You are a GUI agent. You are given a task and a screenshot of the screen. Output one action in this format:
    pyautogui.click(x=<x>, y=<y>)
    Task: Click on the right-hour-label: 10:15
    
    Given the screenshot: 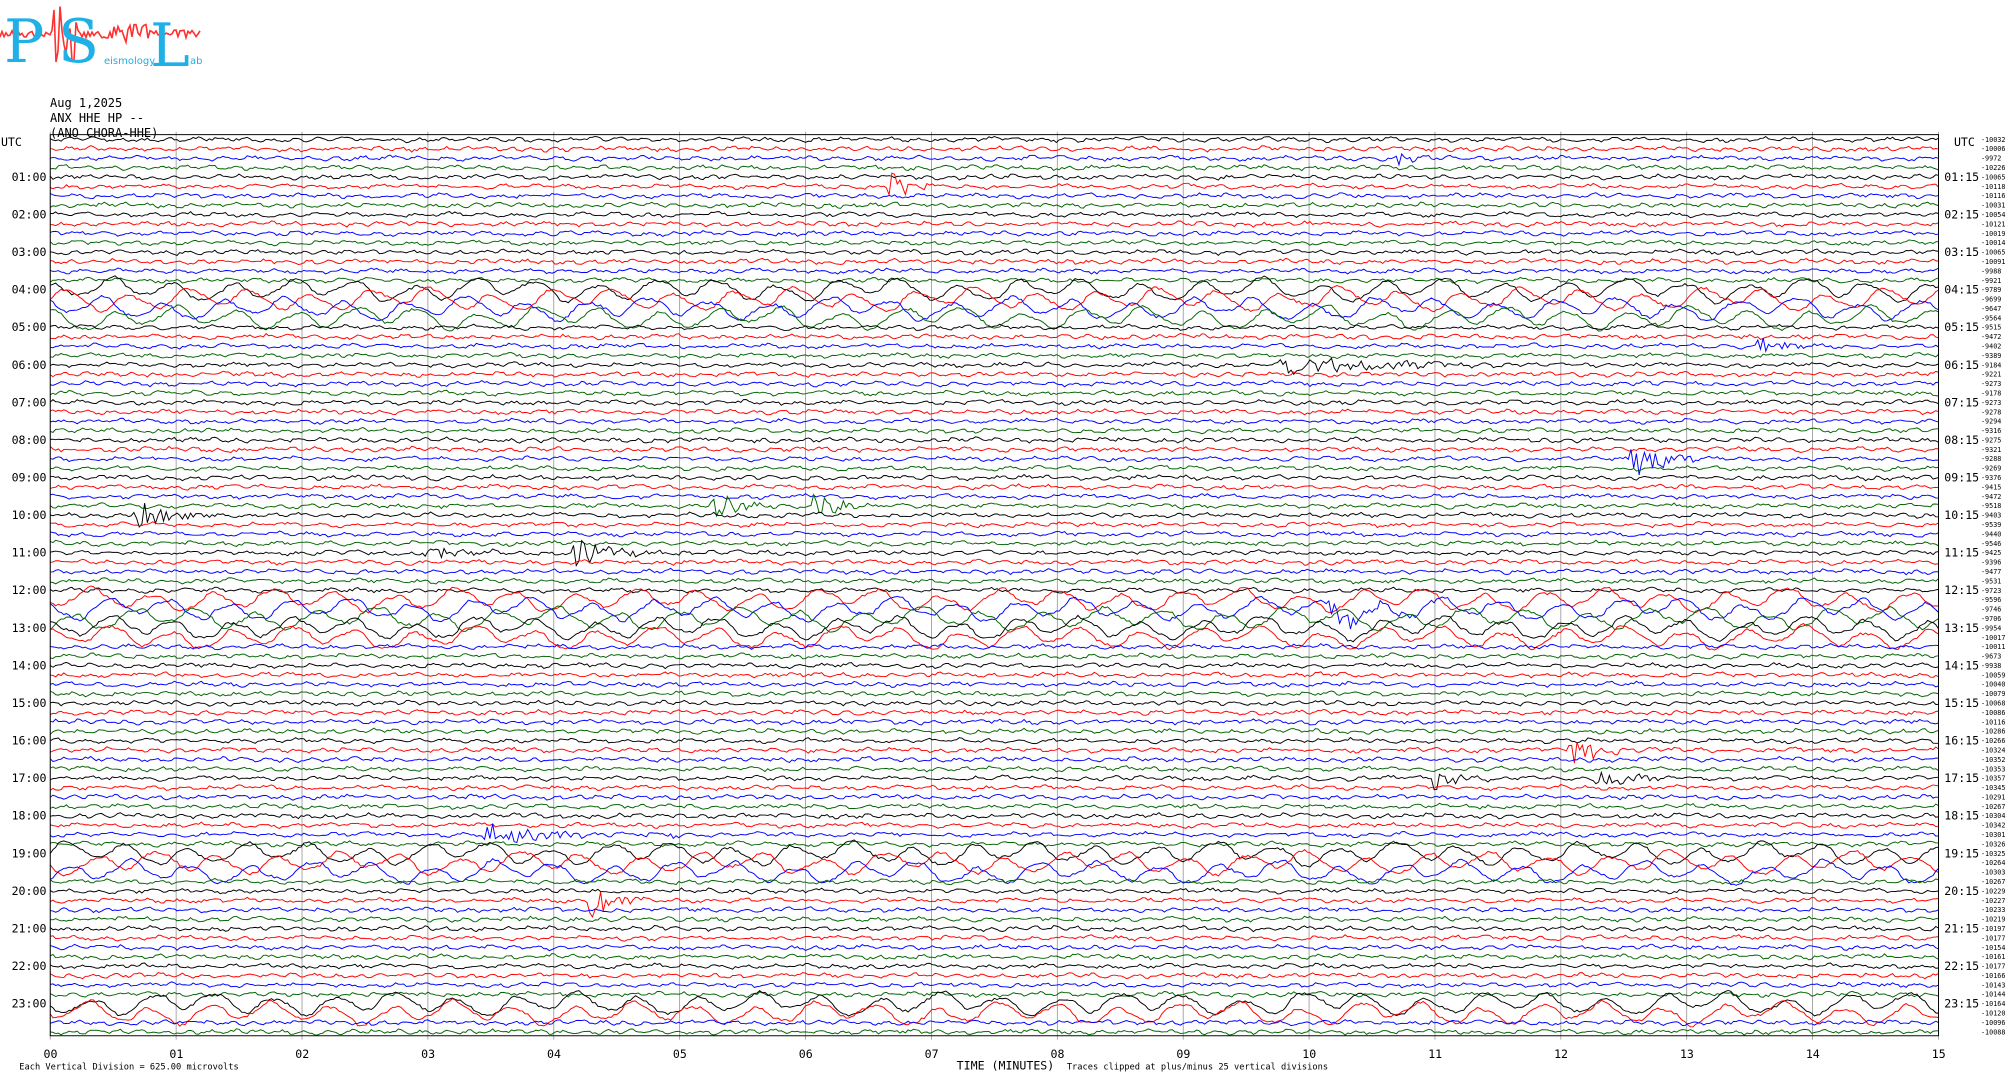 What is the action you would take?
    pyautogui.click(x=1961, y=515)
    